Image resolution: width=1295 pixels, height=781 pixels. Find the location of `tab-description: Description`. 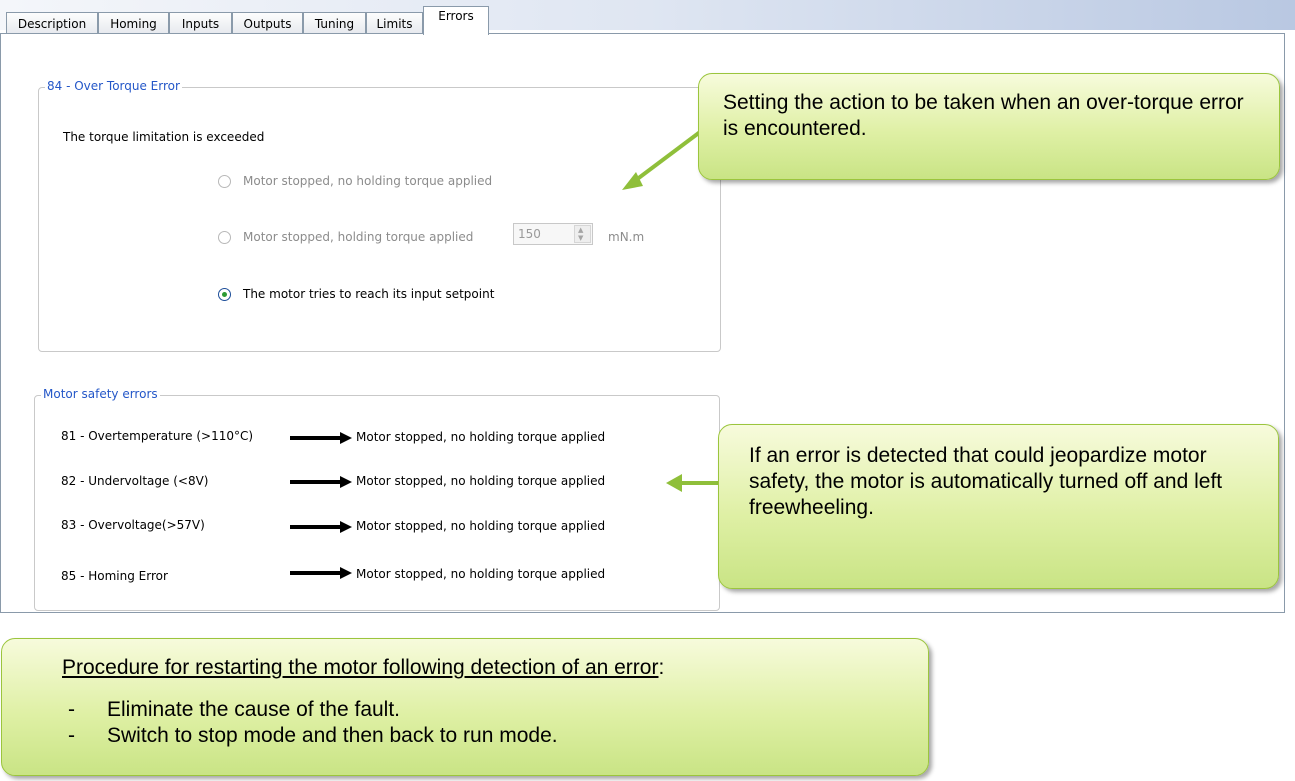

tab-description: Description is located at coordinates (52, 23).